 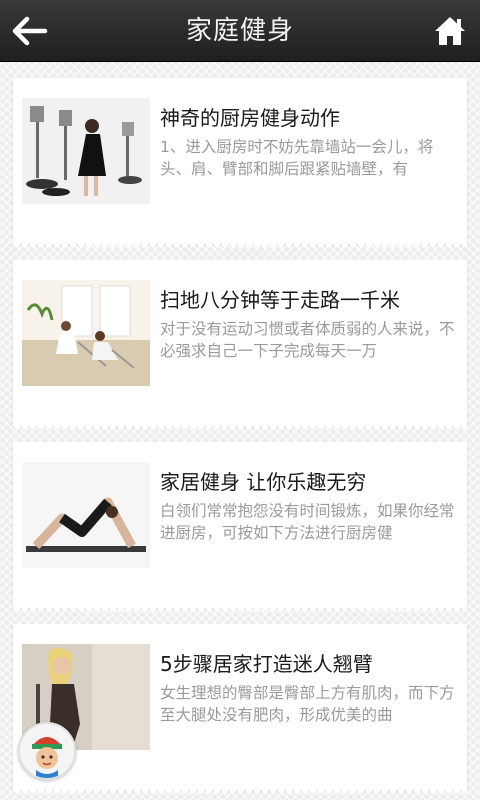 What do you see at coordinates (250, 118) in the screenshot?
I see `article-title: 神奇的厨房健身动作` at bounding box center [250, 118].